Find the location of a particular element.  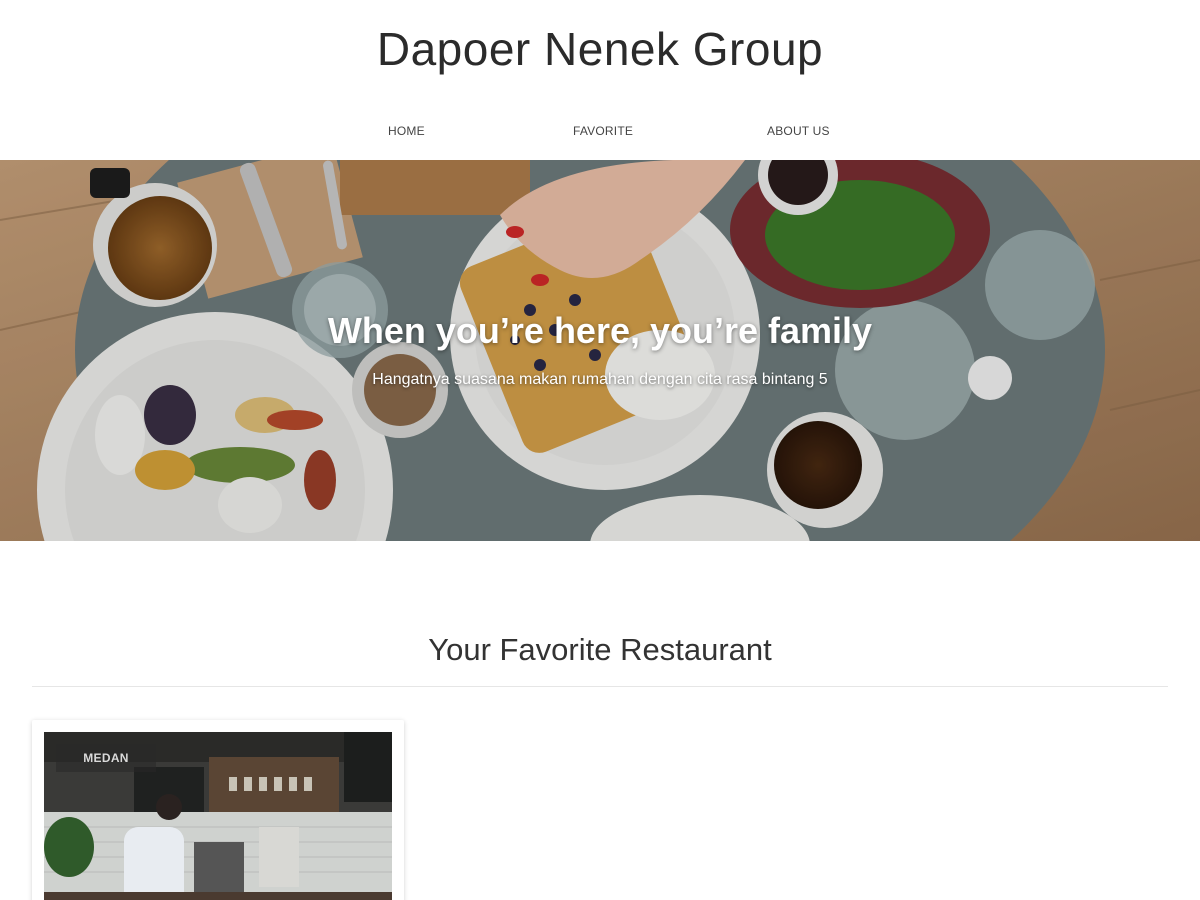

restaurant-image: MEDAN is located at coordinates (218, 816).